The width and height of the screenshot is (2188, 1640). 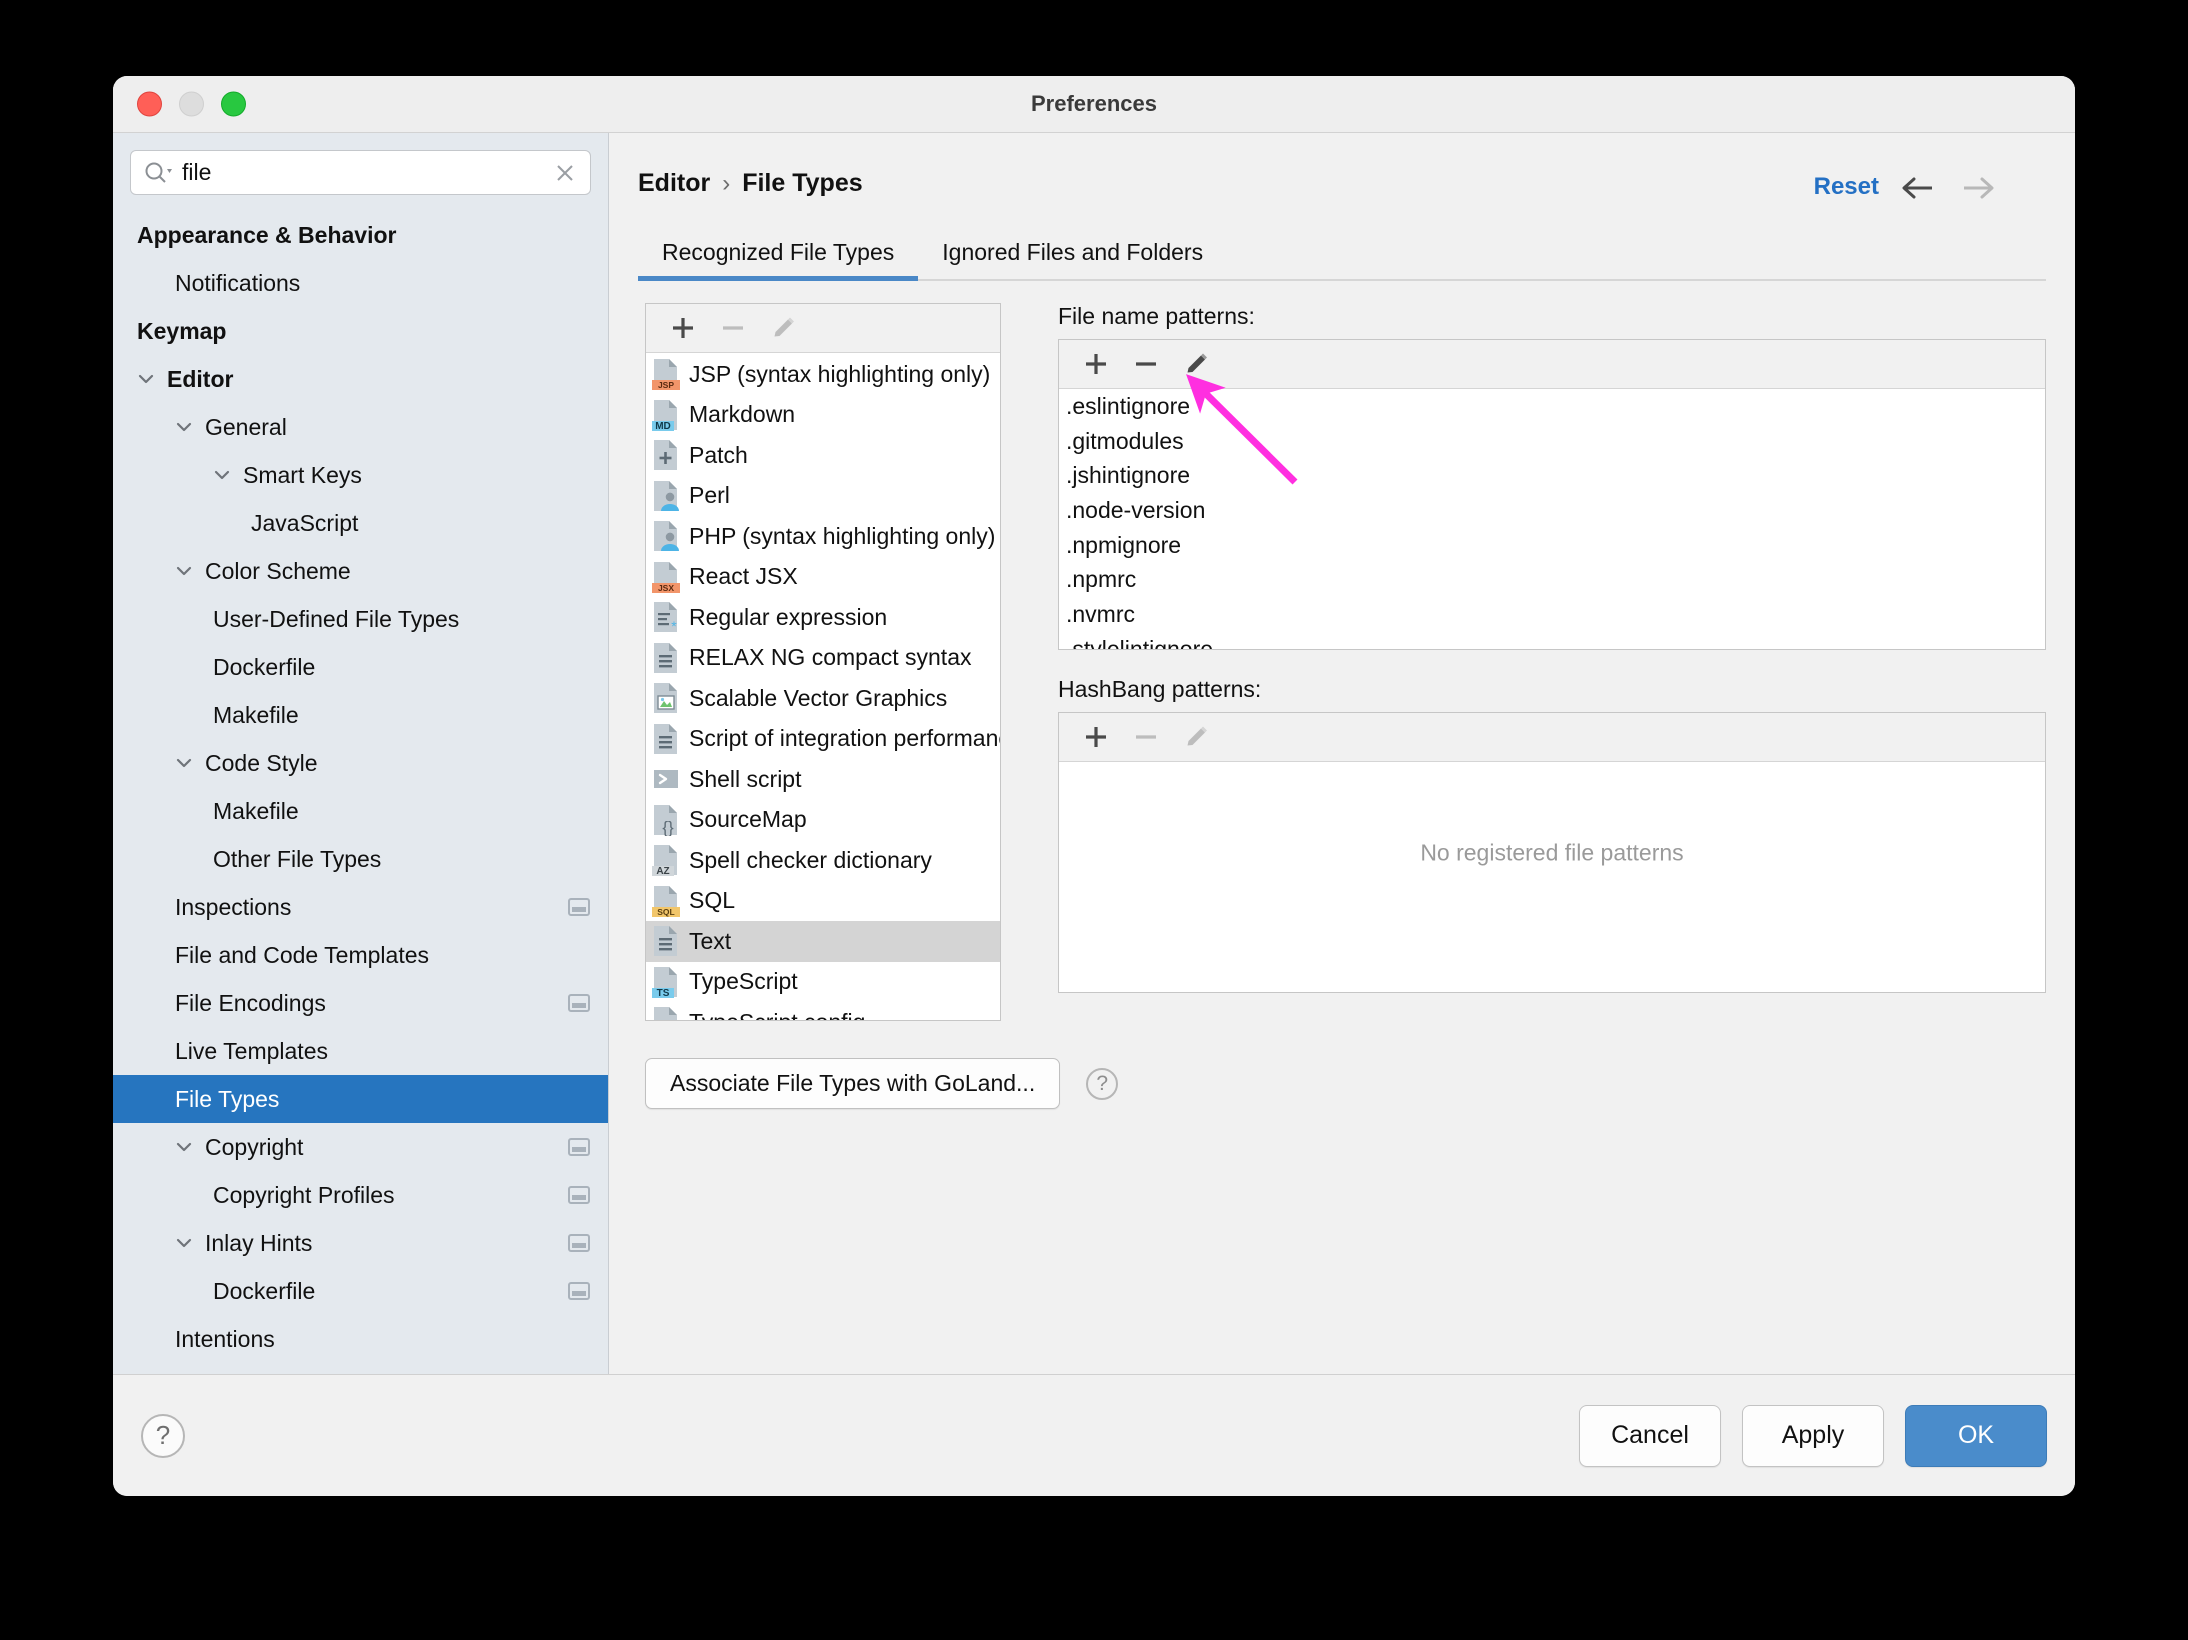 I want to click on search-input, so click(x=332, y=172).